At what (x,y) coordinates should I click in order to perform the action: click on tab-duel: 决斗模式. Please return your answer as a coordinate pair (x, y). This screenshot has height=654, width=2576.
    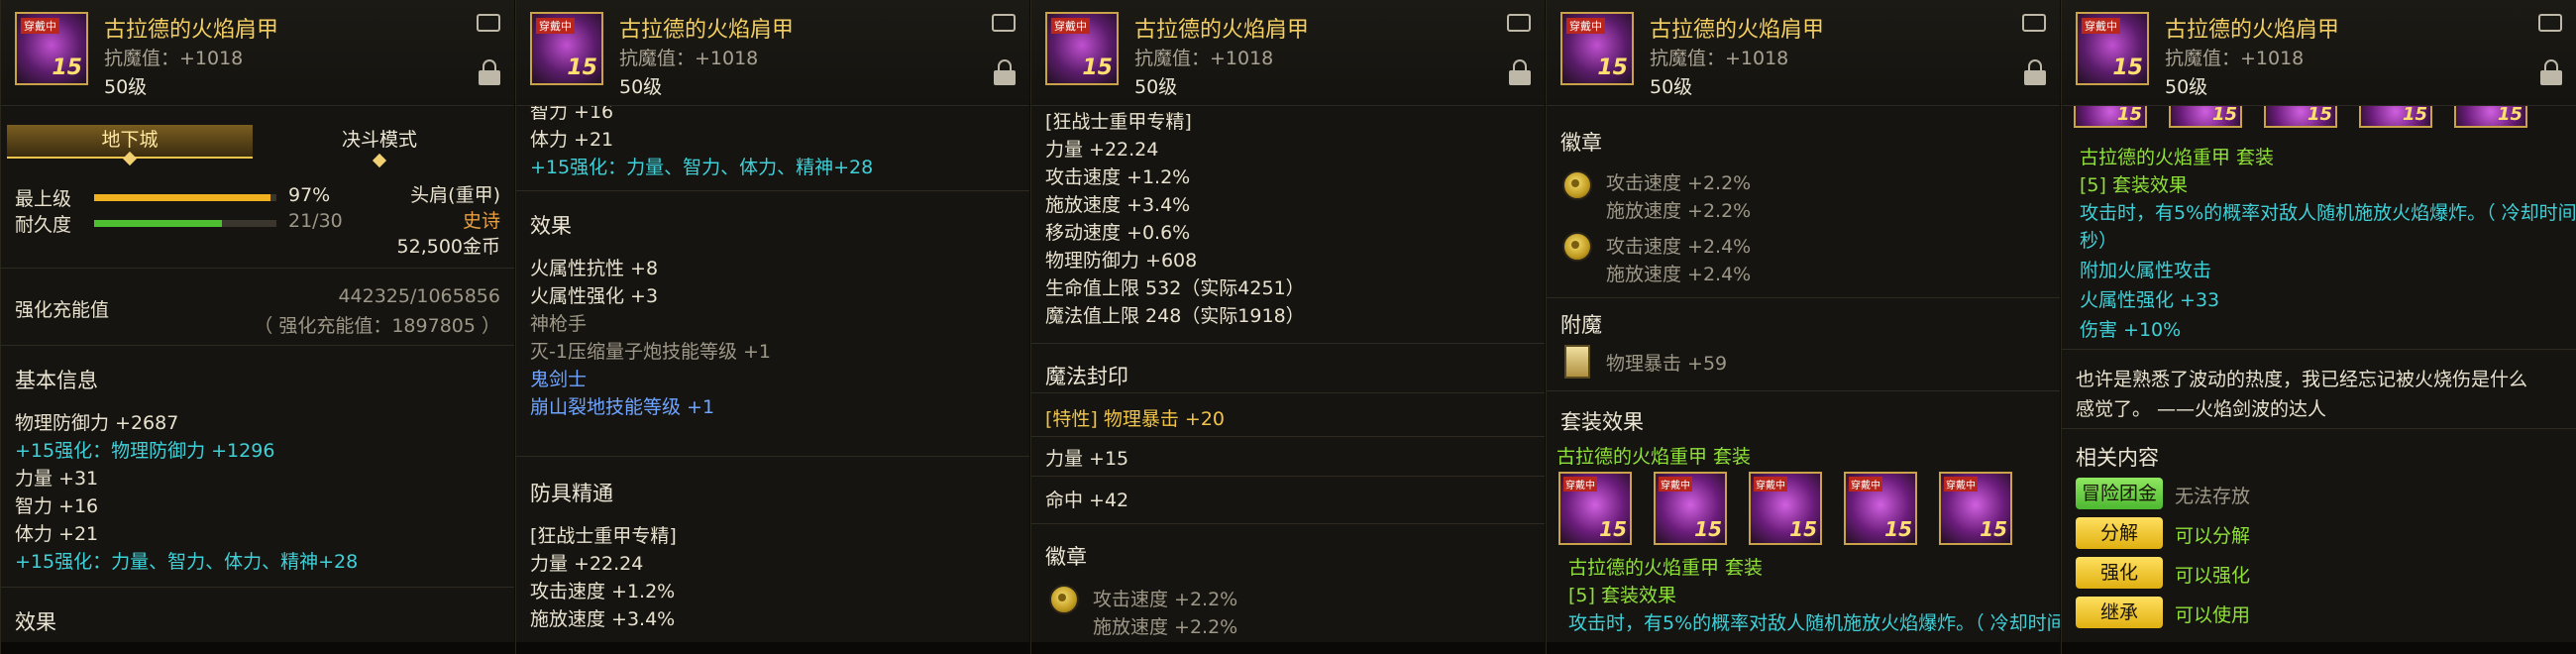
    Looking at the image, I should click on (380, 146).